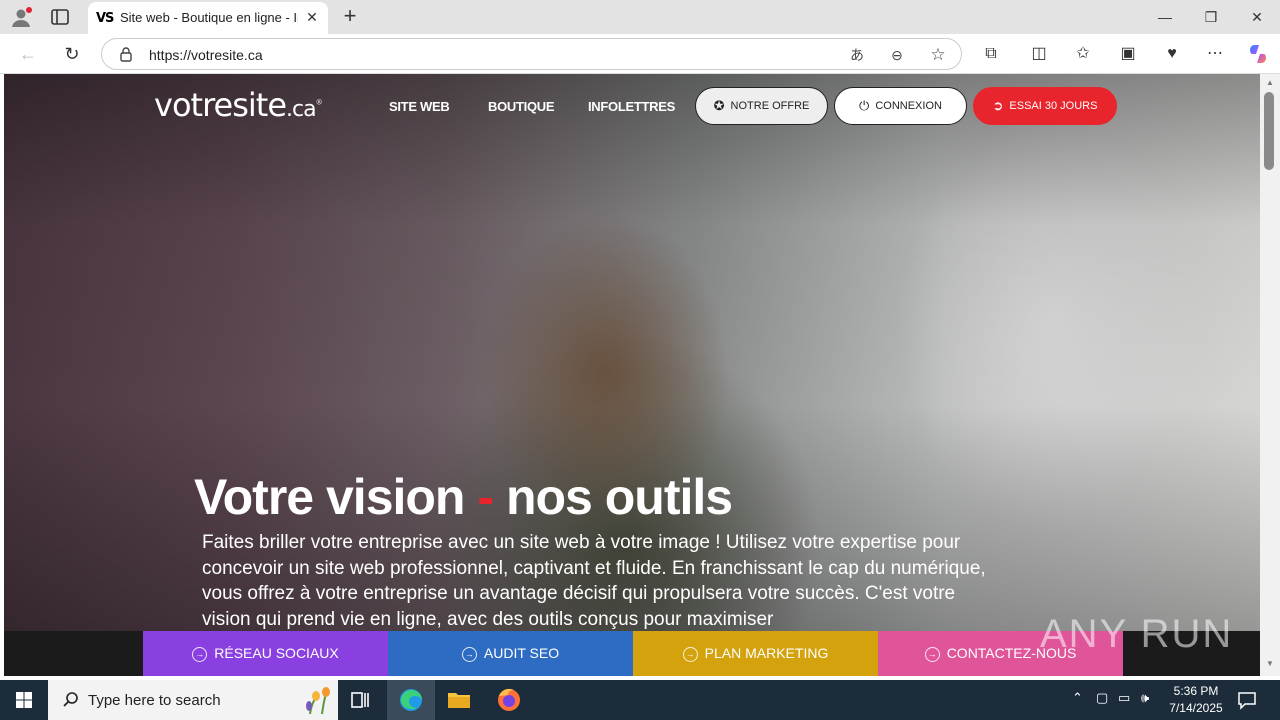 Image resolution: width=1280 pixels, height=720 pixels. Describe the element at coordinates (521, 106) in the screenshot. I see `nav-boutique: BOUTIQUE` at that location.